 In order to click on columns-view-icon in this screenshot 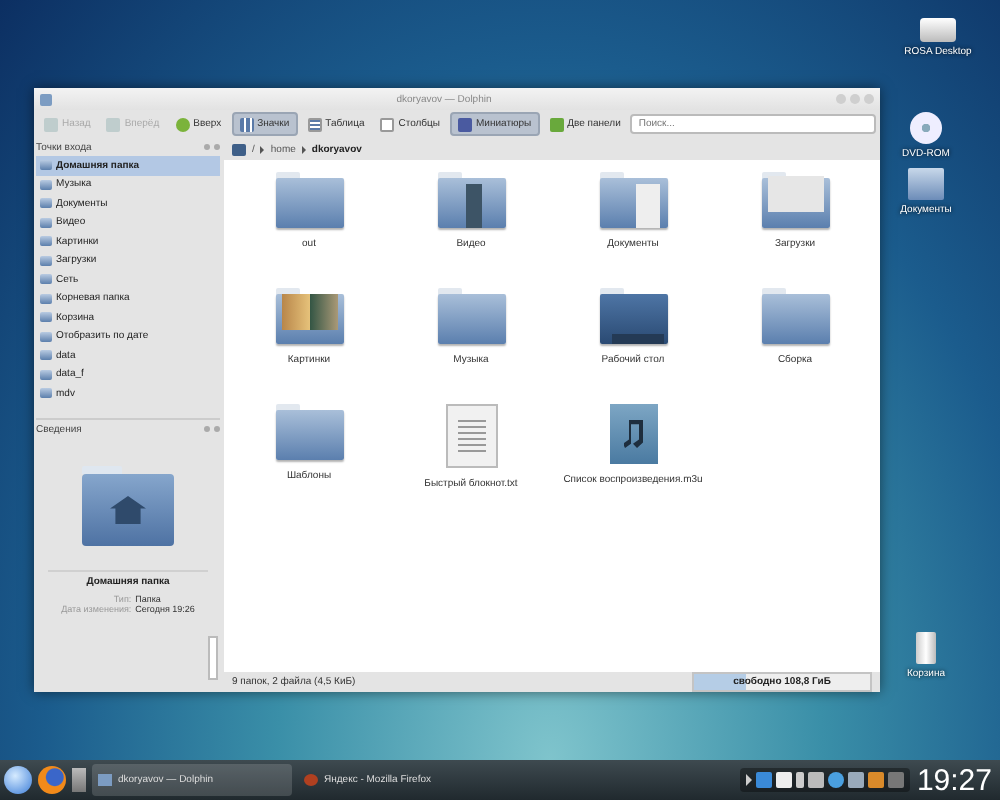, I will do `click(387, 124)`.